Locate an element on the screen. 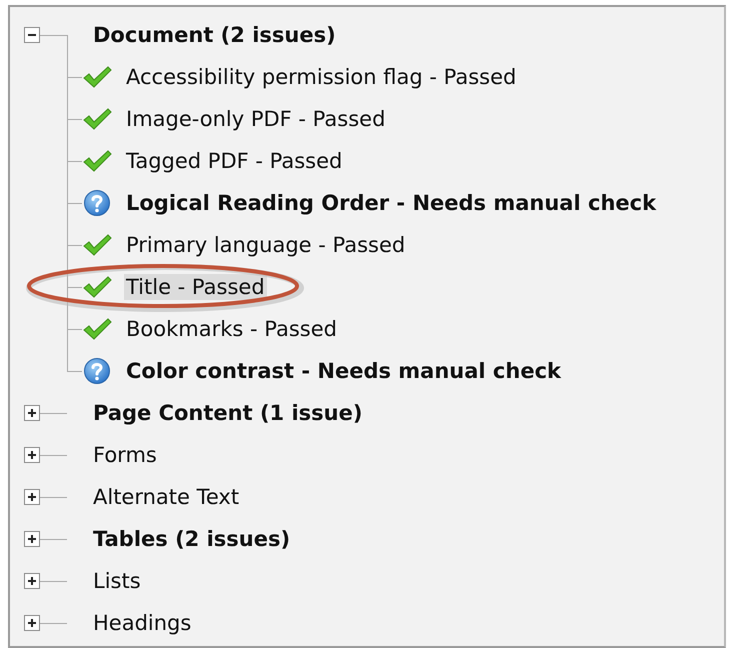  tree-item: Alternate Text is located at coordinates (166, 497).